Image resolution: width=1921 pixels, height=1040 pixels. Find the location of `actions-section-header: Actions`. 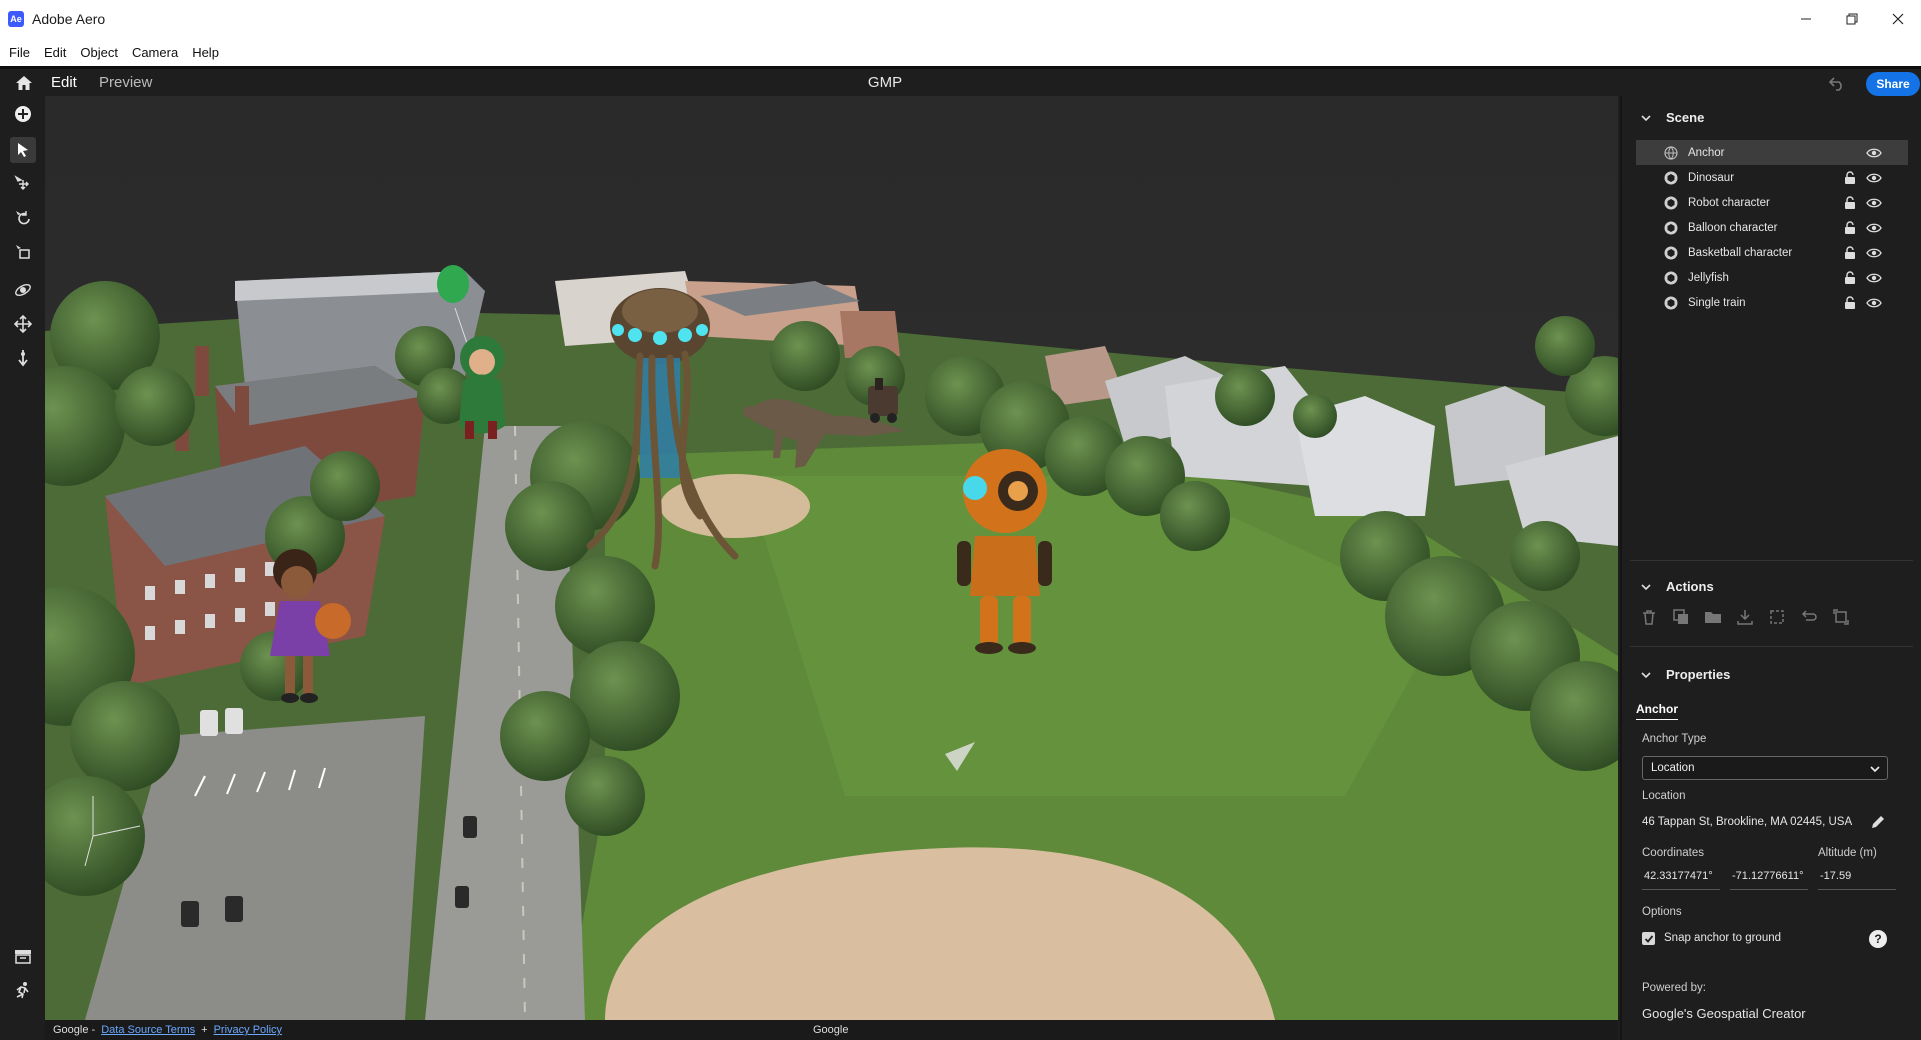

actions-section-header: Actions is located at coordinates (1677, 586).